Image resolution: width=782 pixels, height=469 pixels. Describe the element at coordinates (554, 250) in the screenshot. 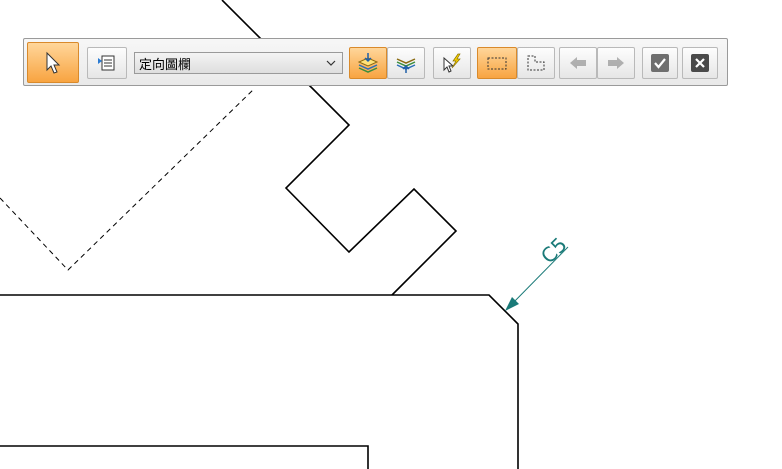

I see `chamfer-dimension-label: C5` at that location.